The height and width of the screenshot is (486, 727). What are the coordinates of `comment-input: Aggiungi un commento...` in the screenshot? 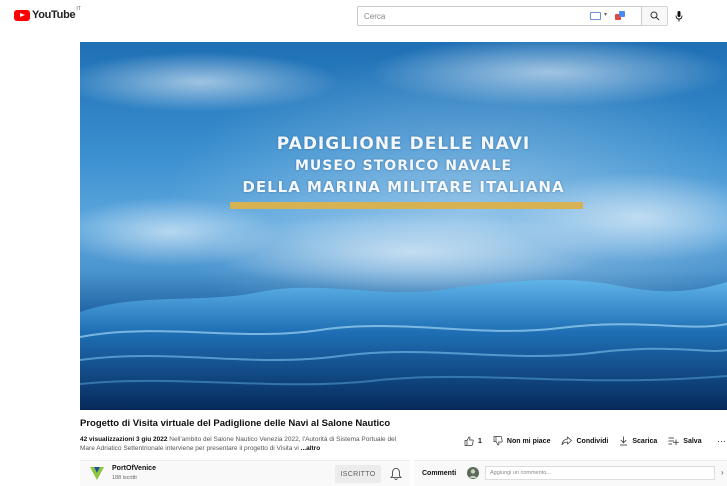 It's located at (600, 473).